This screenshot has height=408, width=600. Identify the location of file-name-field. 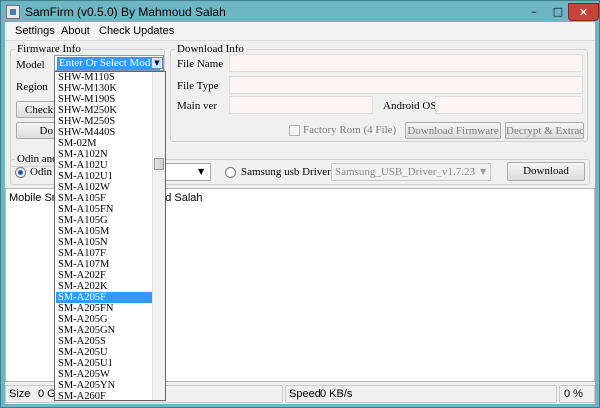
(406, 63).